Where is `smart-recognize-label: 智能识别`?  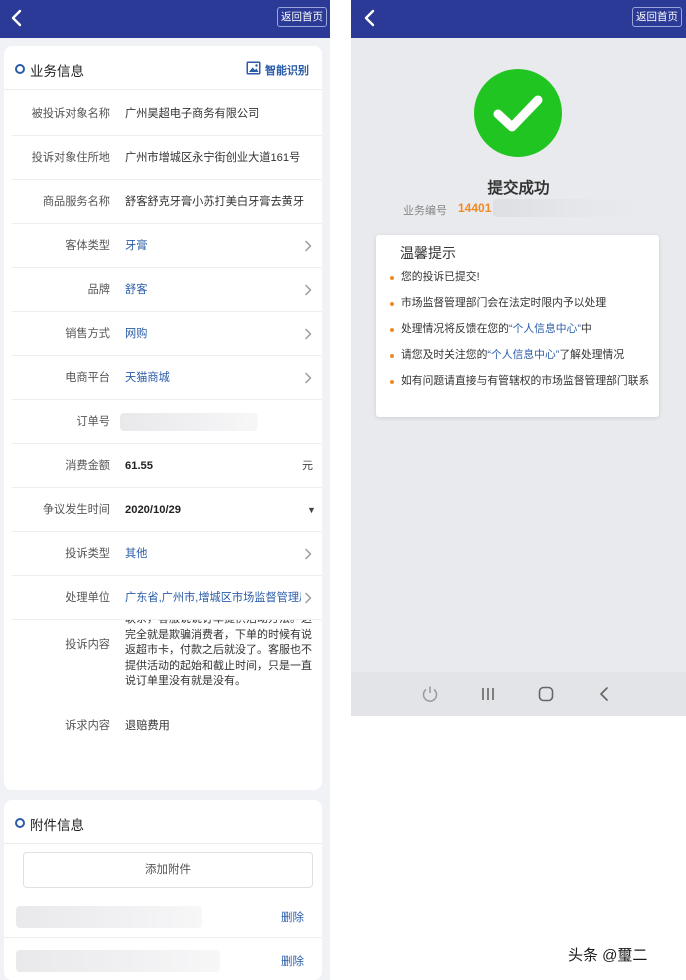
smart-recognize-label: 智能识别 is located at coordinates (287, 71).